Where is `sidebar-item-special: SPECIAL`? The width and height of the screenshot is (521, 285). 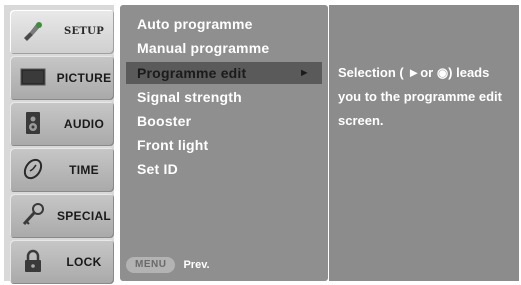
sidebar-item-special: SPECIAL is located at coordinates (62, 216).